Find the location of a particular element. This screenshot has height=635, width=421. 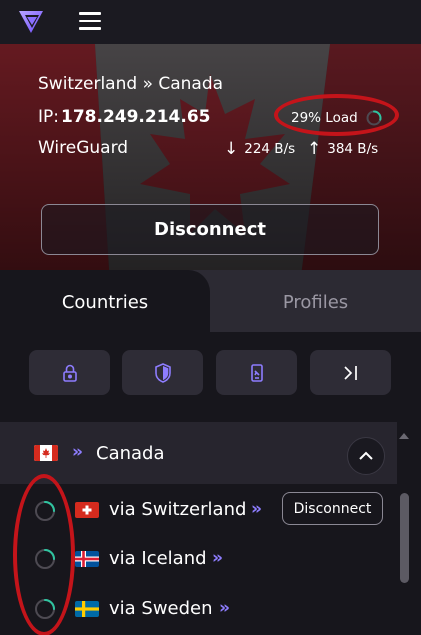

hamburger-menu-icon is located at coordinates (90, 22).